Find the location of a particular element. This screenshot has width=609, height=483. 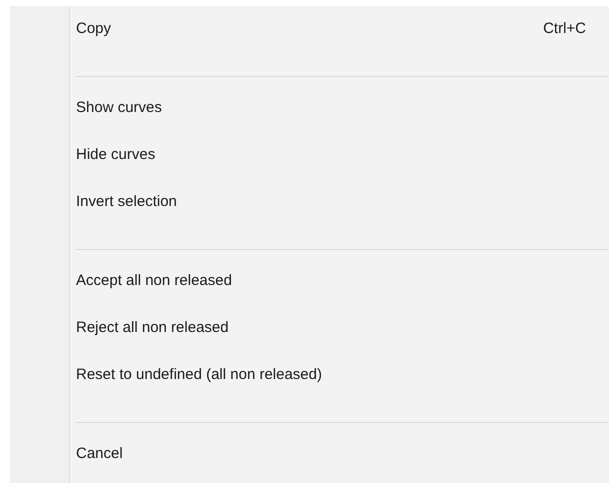

menu-item: Hide curves is located at coordinates (342, 155).